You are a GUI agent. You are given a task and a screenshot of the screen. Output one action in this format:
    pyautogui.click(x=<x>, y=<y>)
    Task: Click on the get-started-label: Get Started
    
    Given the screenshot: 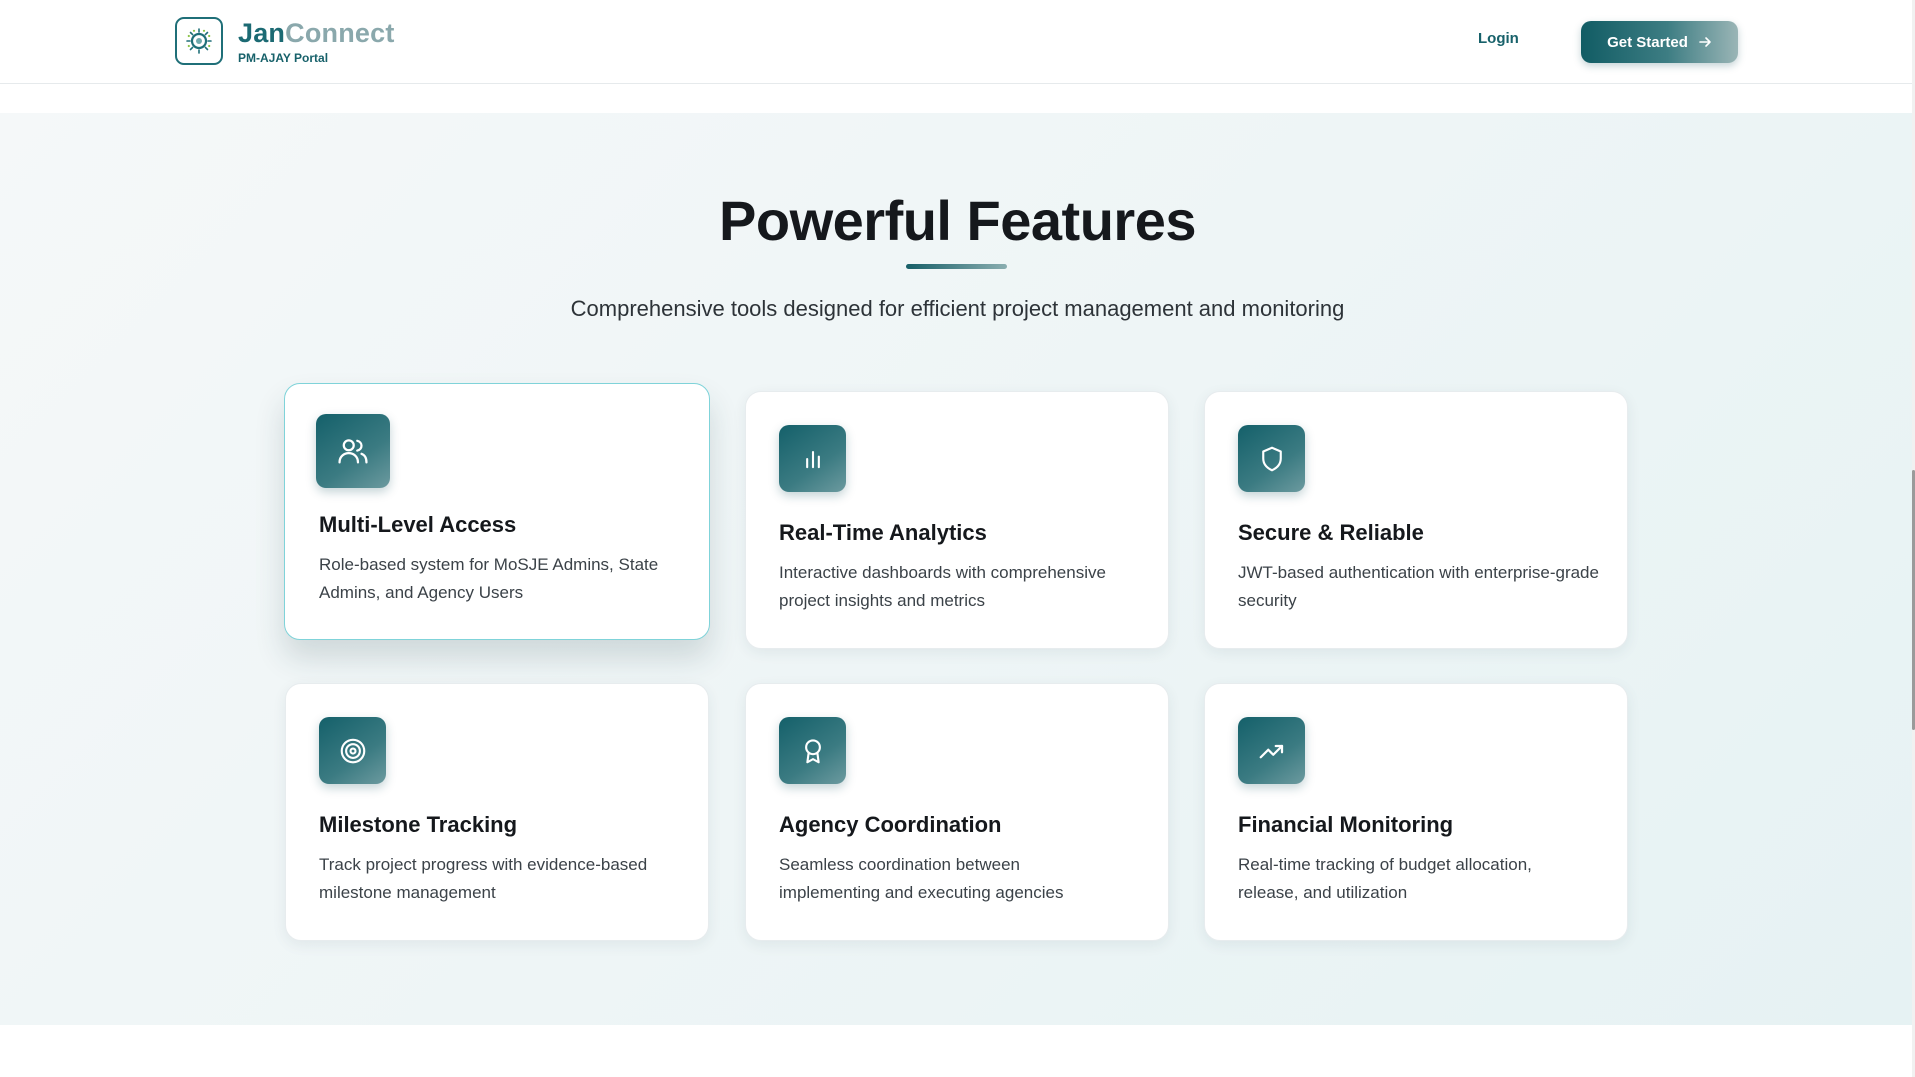 What is the action you would take?
    pyautogui.click(x=1647, y=42)
    